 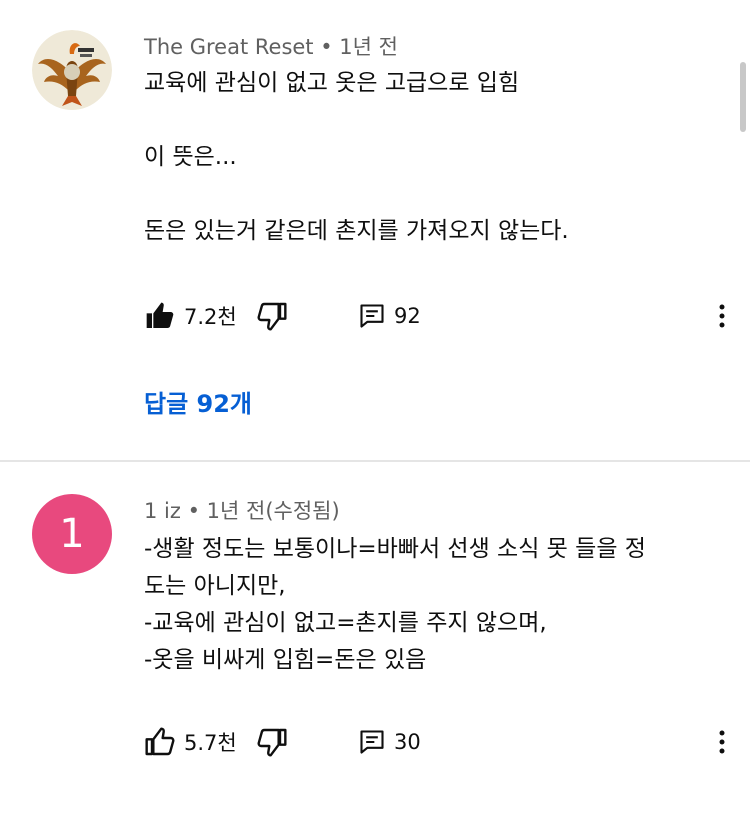 What do you see at coordinates (273, 511) in the screenshot?
I see `comment-time: 1년 전(수정됨)` at bounding box center [273, 511].